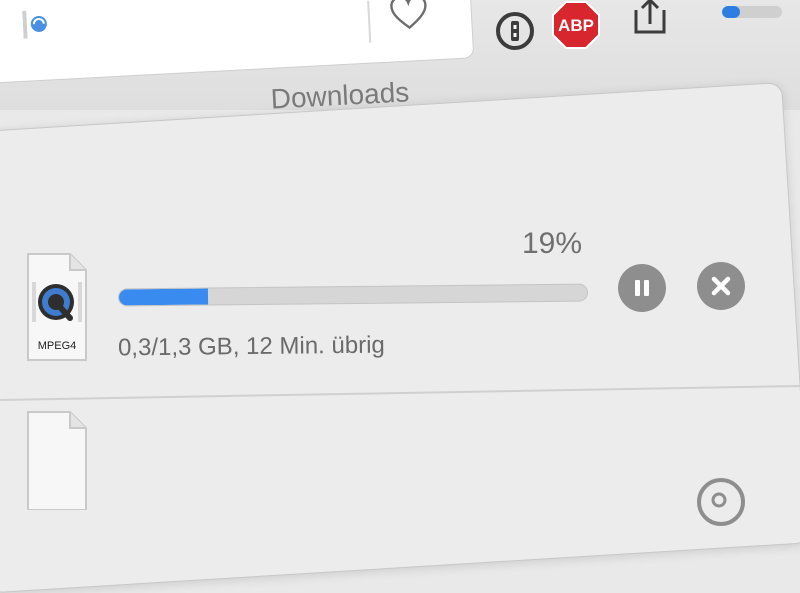  Describe the element at coordinates (515, 31) in the screenshot. I see `info-icon` at that location.